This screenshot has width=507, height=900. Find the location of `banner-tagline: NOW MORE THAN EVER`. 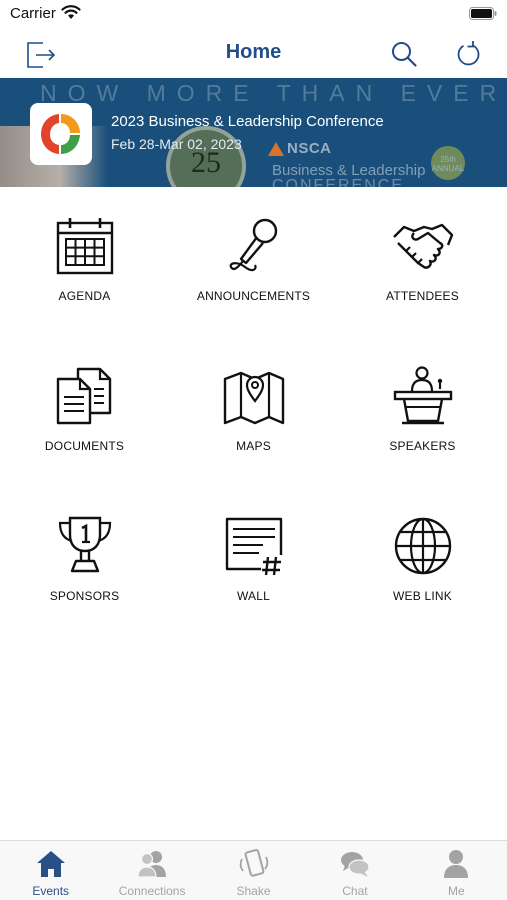

banner-tagline: NOW MORE THAN EVER is located at coordinates (273, 93).